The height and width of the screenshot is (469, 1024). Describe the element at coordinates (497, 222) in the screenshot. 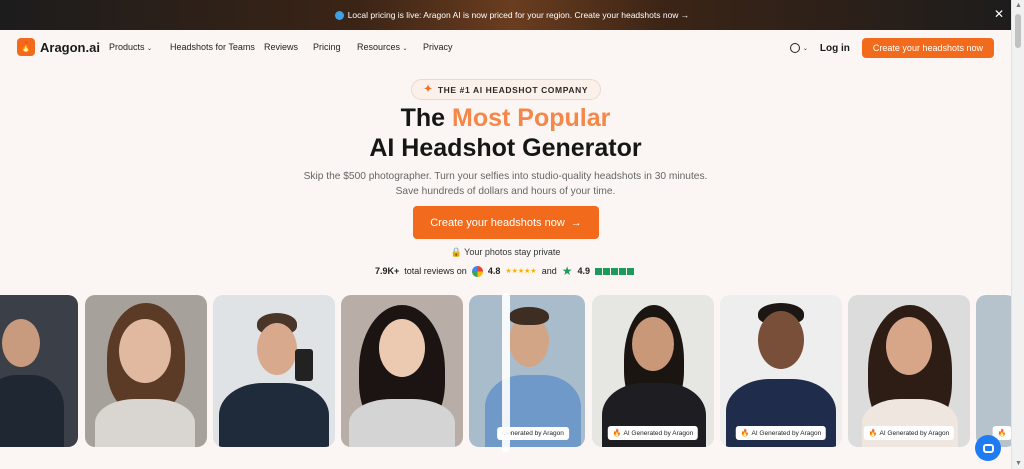

I see `hero-cta-label: Create your headshots now` at that location.